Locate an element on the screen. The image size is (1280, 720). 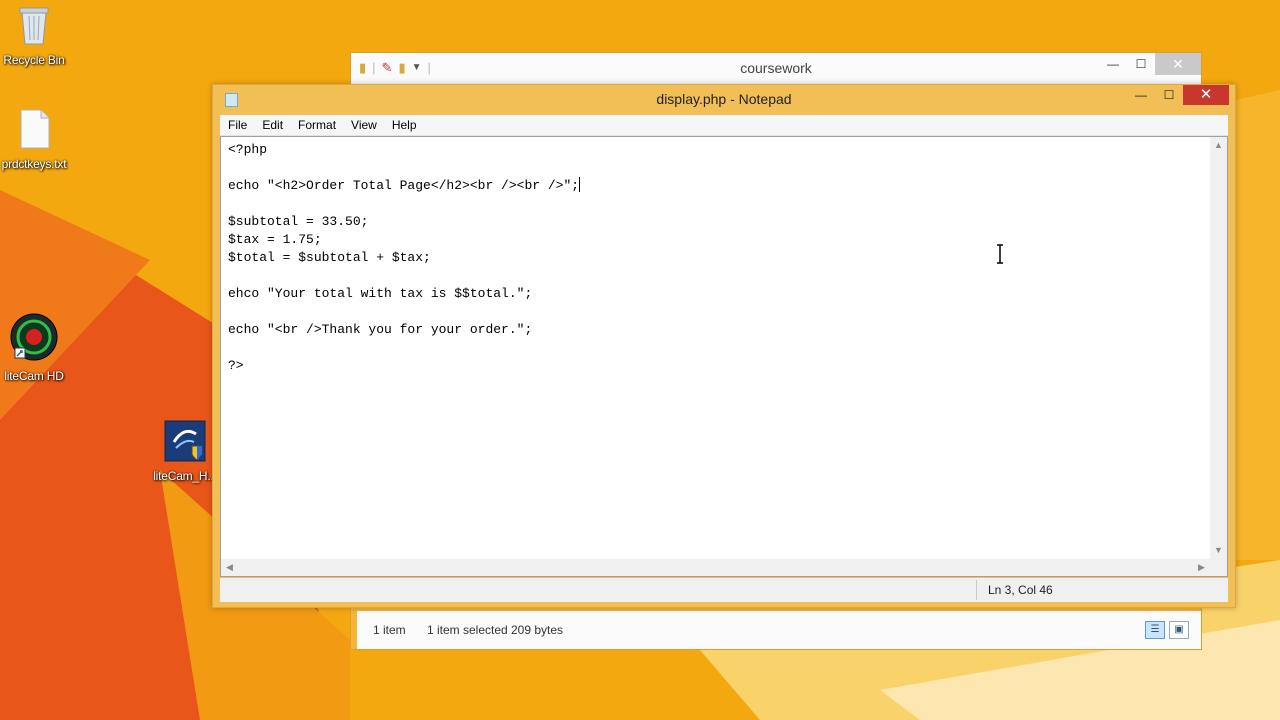
explorer-title: coursework is located at coordinates (776, 68).